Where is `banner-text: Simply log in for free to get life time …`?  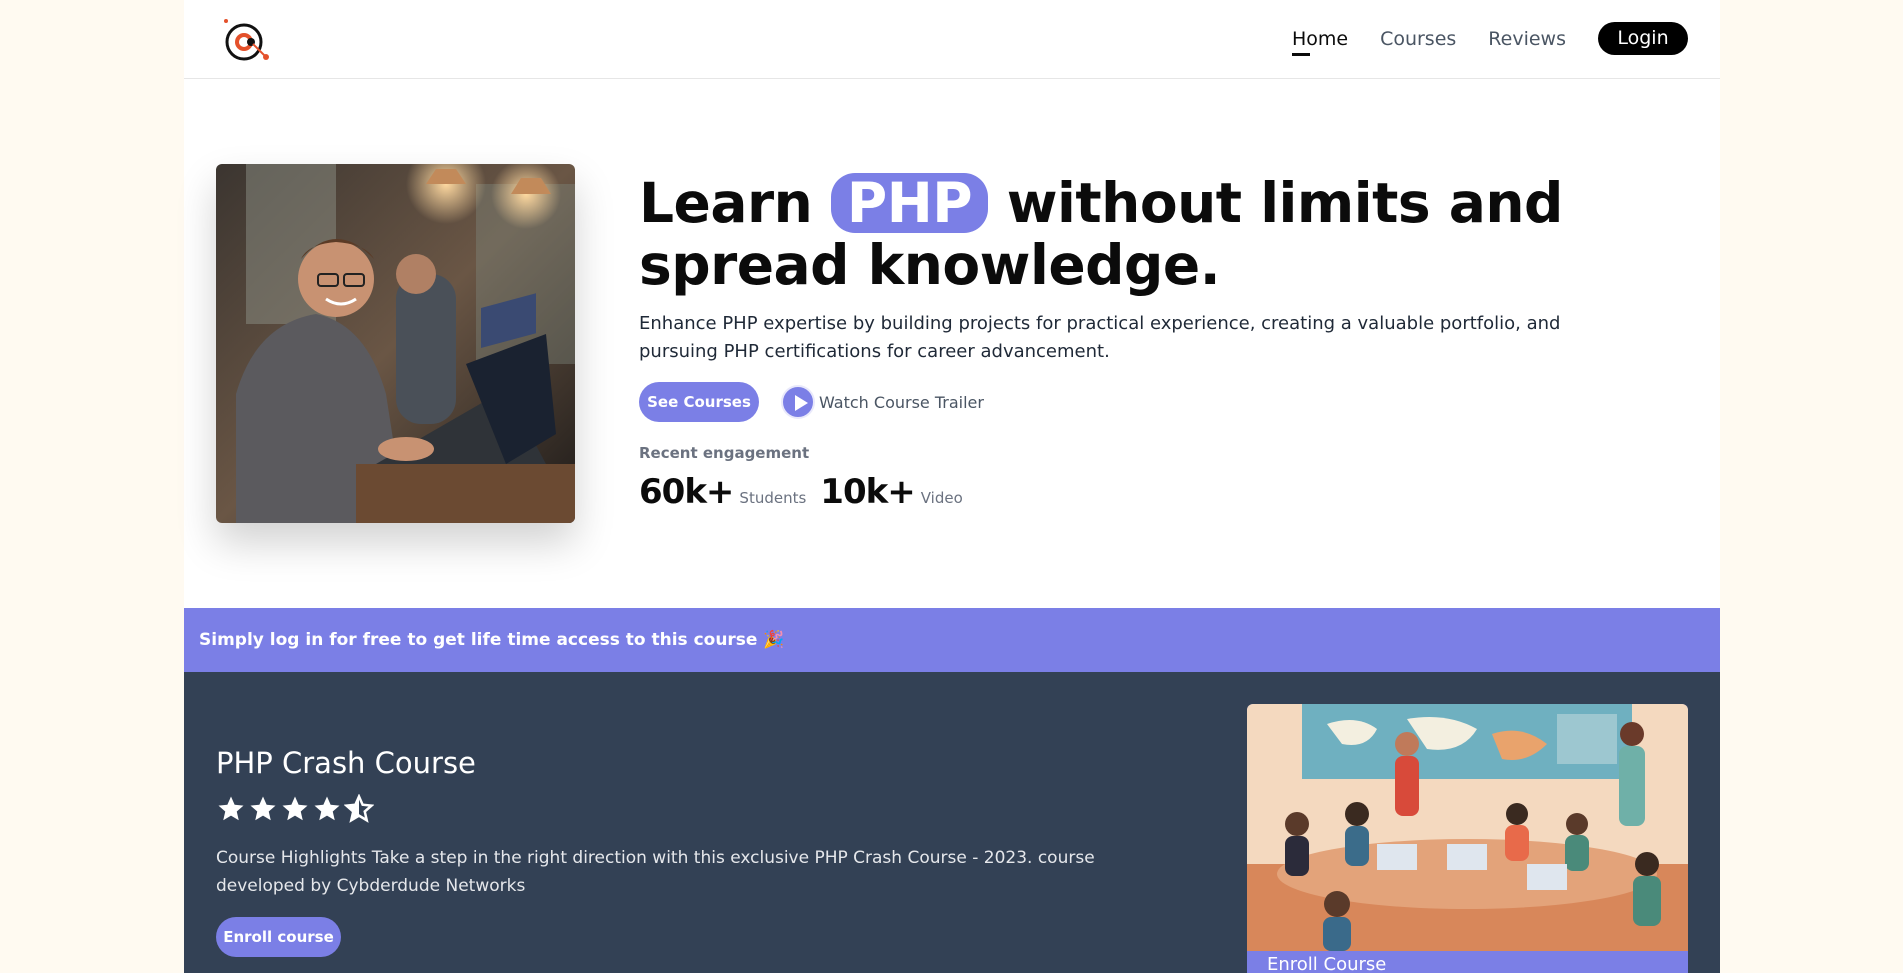
banner-text: Simply log in for free to get life time … is located at coordinates (478, 640).